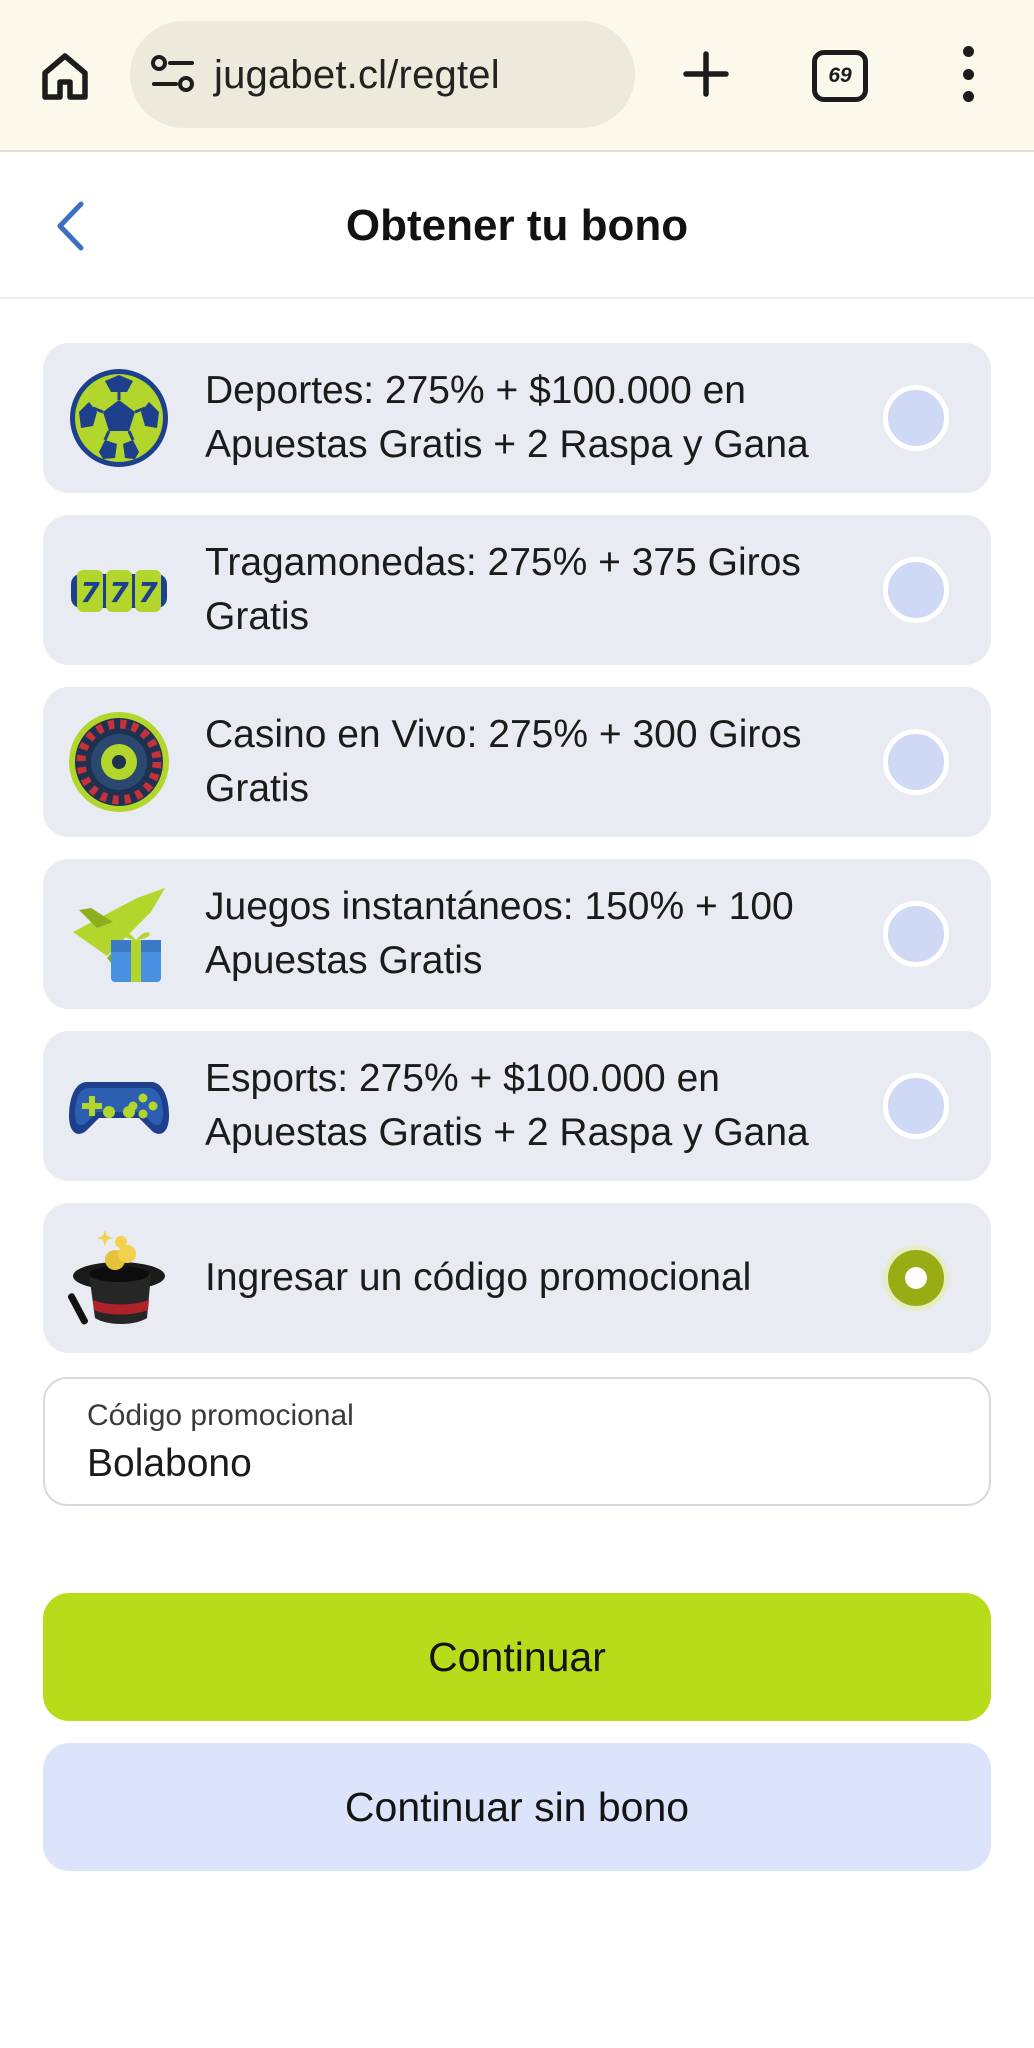 The width and height of the screenshot is (1034, 2048). I want to click on bonus-option-label: Casino en Vivo: 275% + 300 Giros Gratis, so click(503, 761).